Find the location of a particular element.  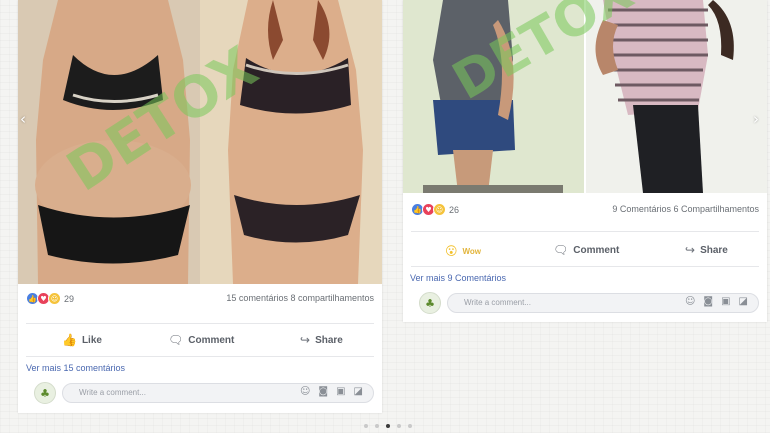

share-button-left: ↪ Share is located at coordinates (321, 340).